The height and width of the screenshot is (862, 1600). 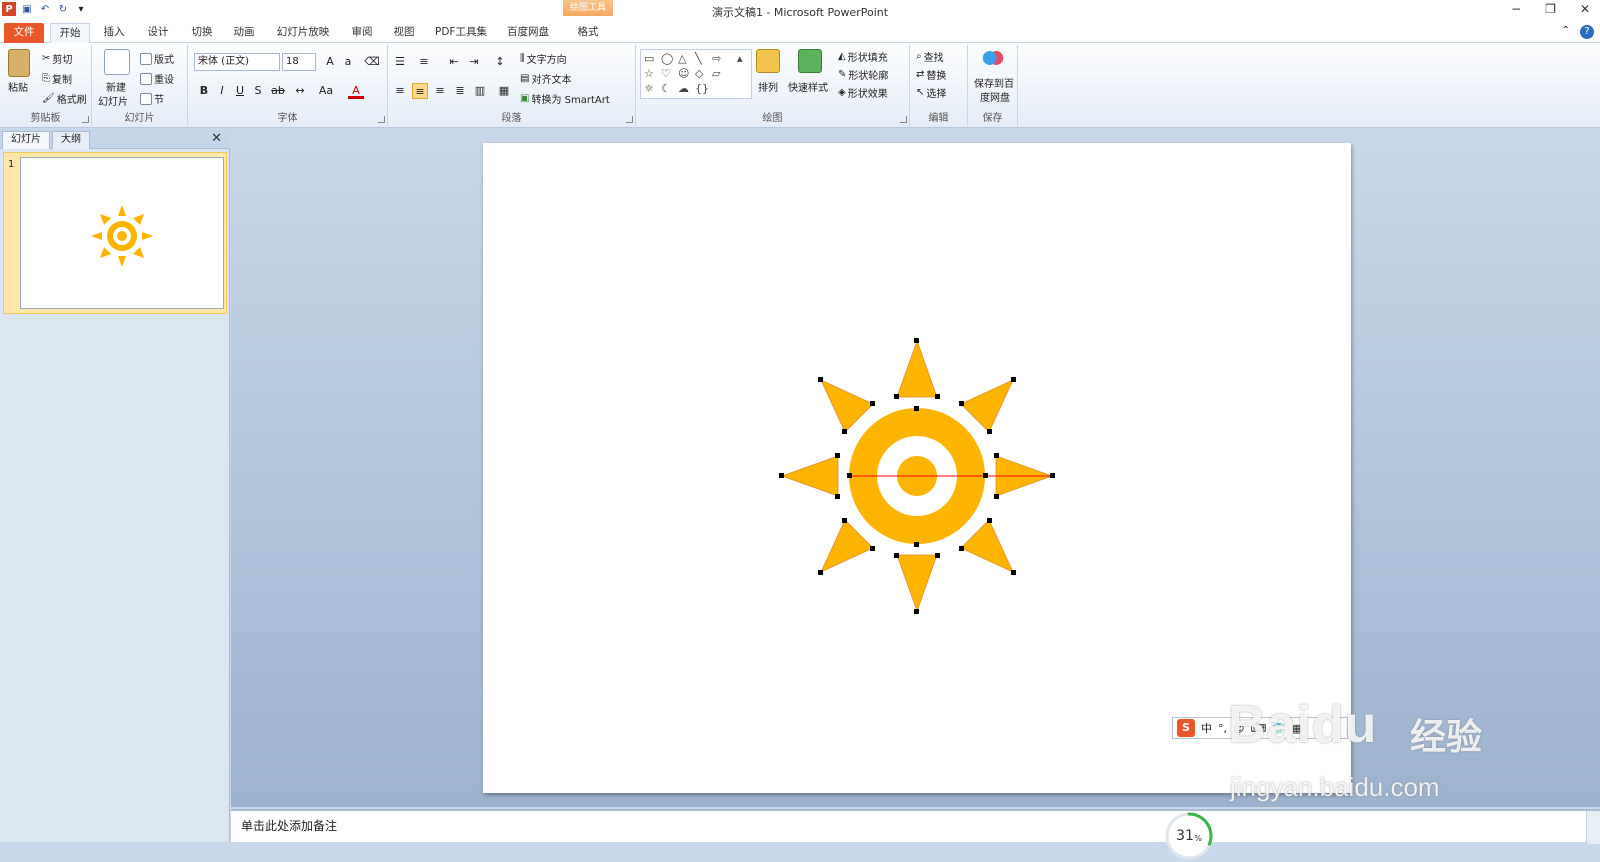 I want to click on tab-baidu-netdisk: 百度网盘, so click(x=528, y=33).